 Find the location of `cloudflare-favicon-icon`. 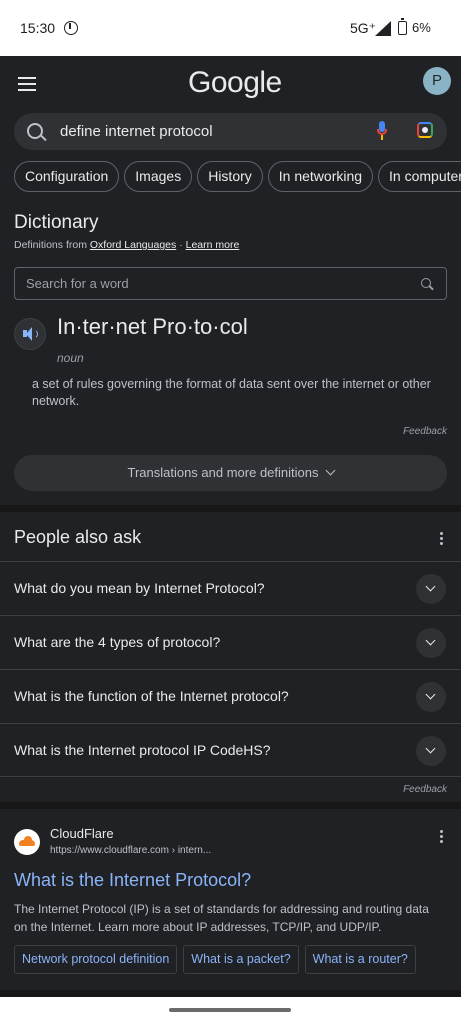

cloudflare-favicon-icon is located at coordinates (27, 842).